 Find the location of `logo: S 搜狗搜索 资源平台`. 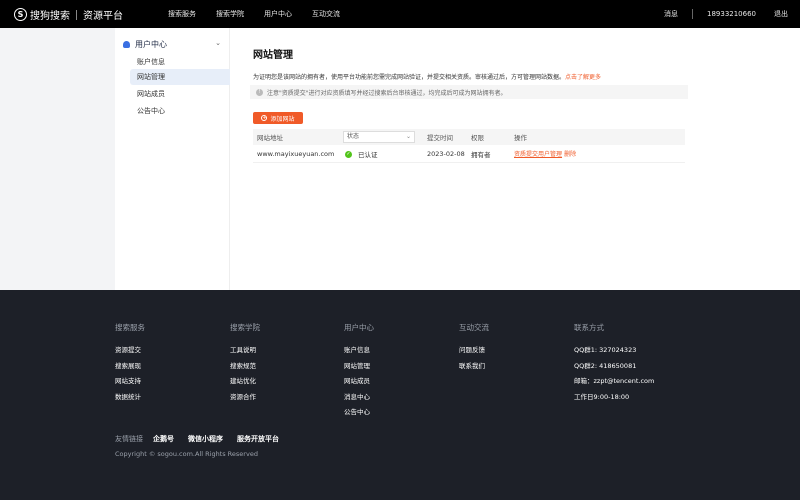

logo: S 搜狗搜索 资源平台 is located at coordinates (68, 14).